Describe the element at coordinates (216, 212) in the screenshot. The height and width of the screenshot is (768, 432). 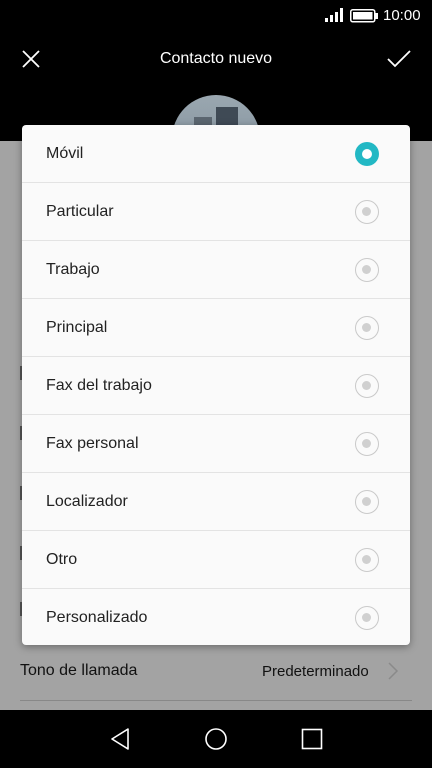
I see `option-particular: Particular` at that location.